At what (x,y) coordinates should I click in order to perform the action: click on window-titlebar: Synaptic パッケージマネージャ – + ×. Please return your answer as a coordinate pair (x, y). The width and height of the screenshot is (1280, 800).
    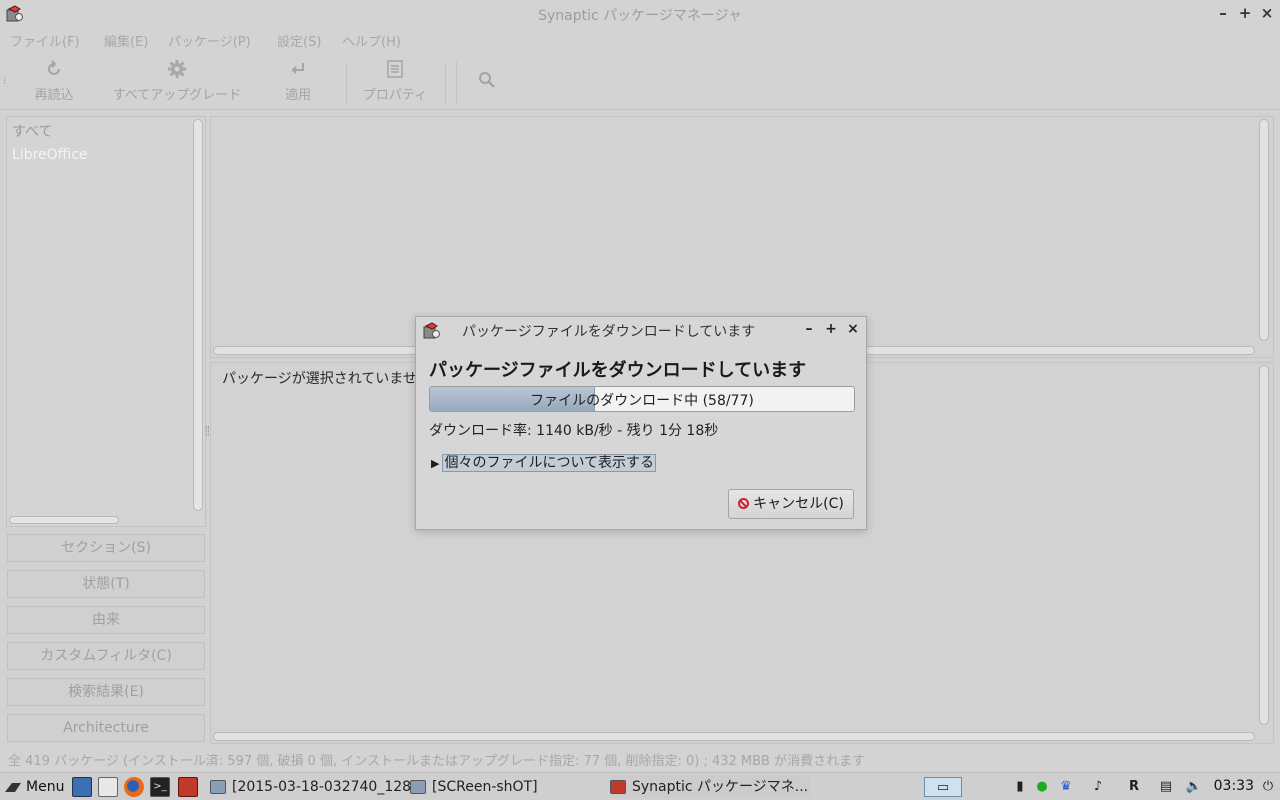
    Looking at the image, I should click on (640, 14).